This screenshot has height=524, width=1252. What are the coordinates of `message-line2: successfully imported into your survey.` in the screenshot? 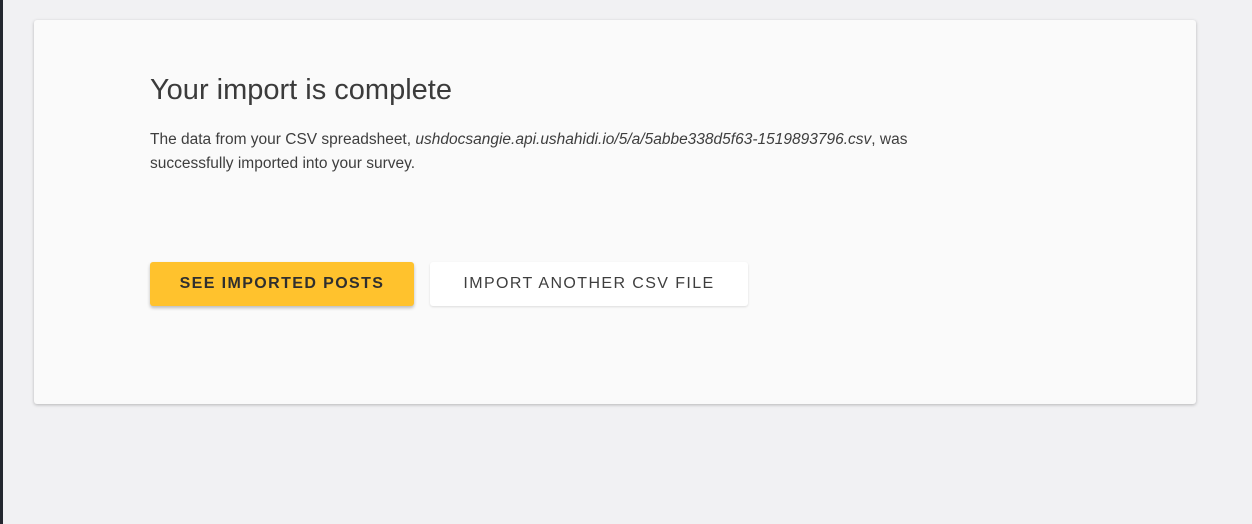 It's located at (283, 163).